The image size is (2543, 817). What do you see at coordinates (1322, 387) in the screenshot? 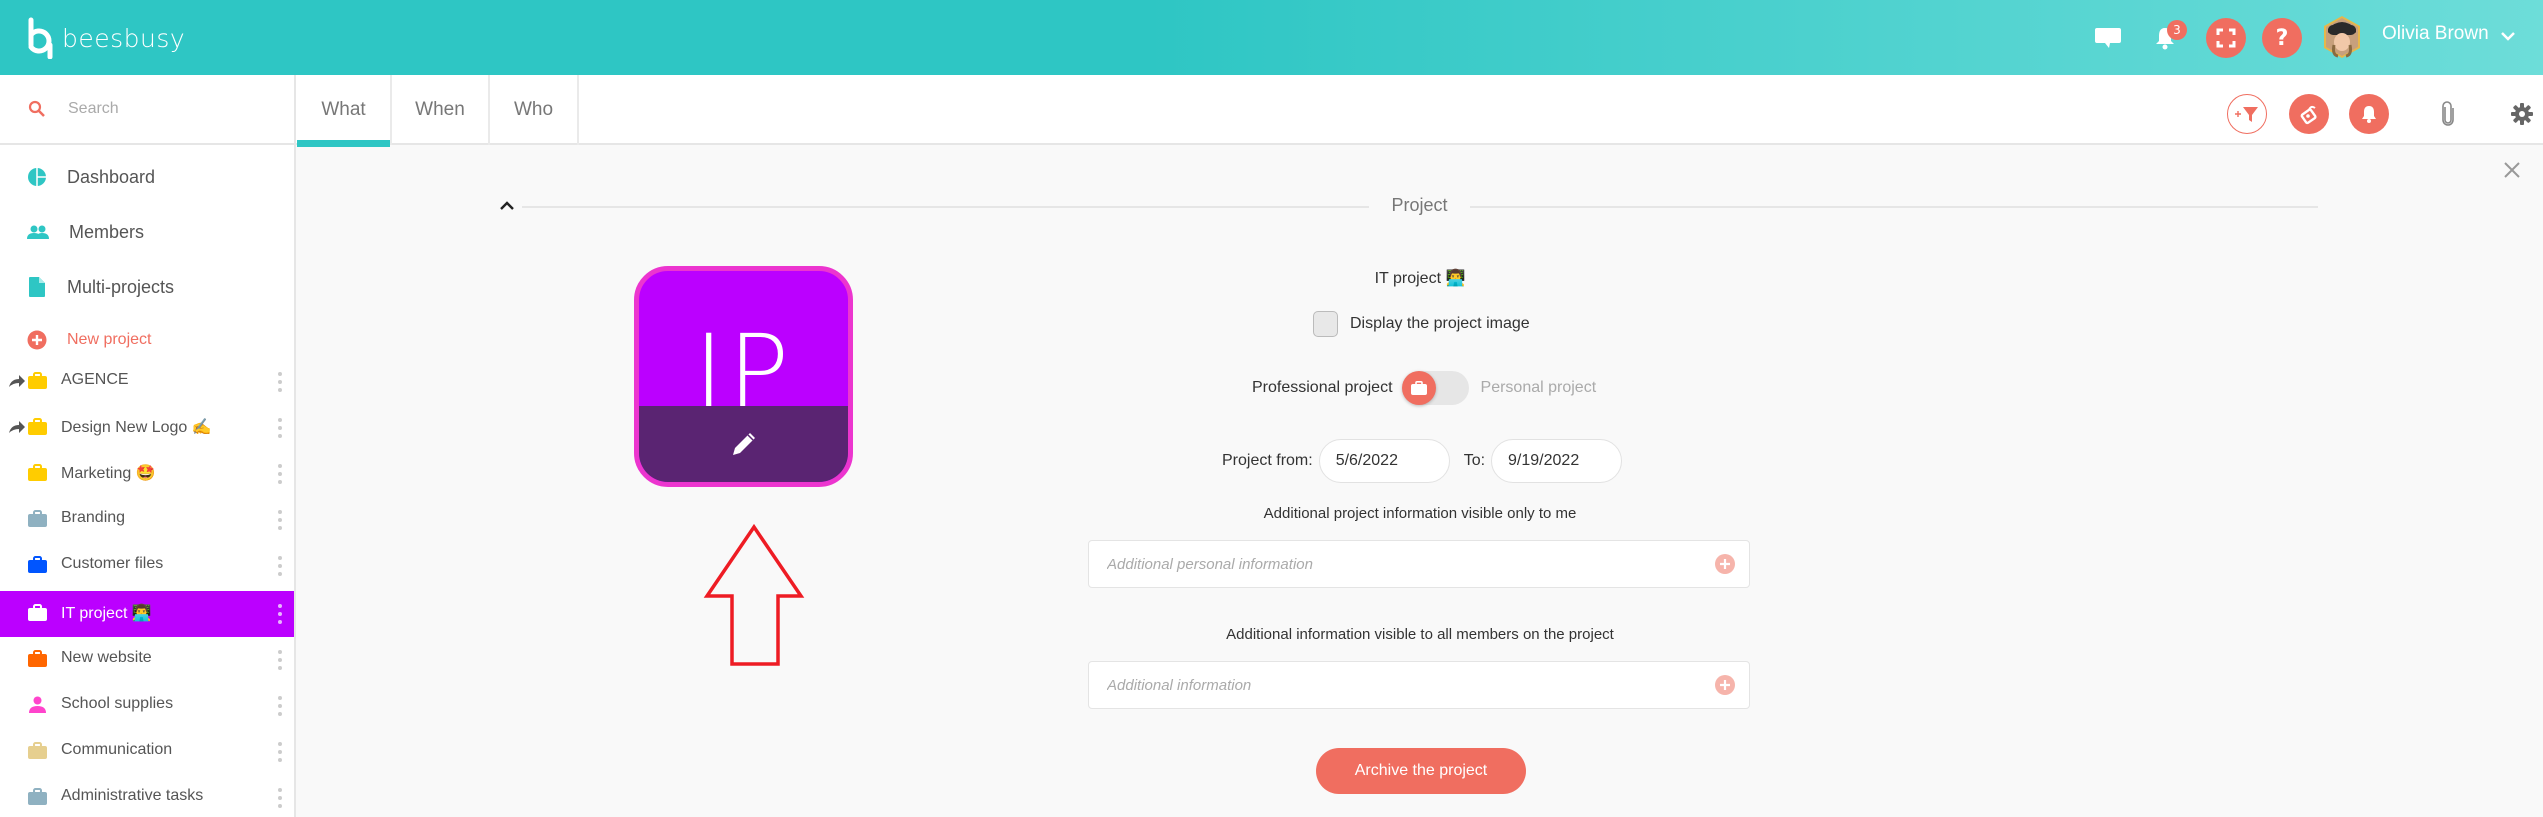
I see `professional-label: Professional project` at bounding box center [1322, 387].